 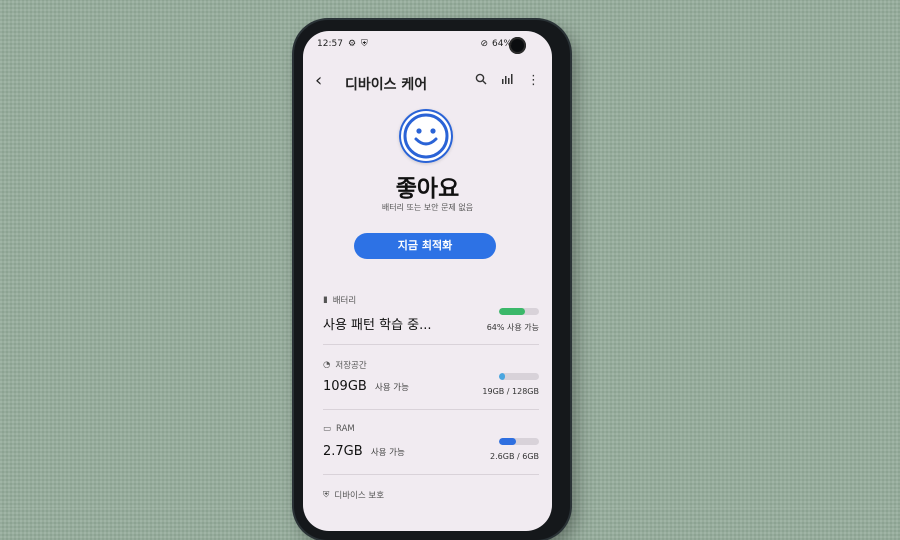 I want to click on back-icon: ‹, so click(x=318, y=81).